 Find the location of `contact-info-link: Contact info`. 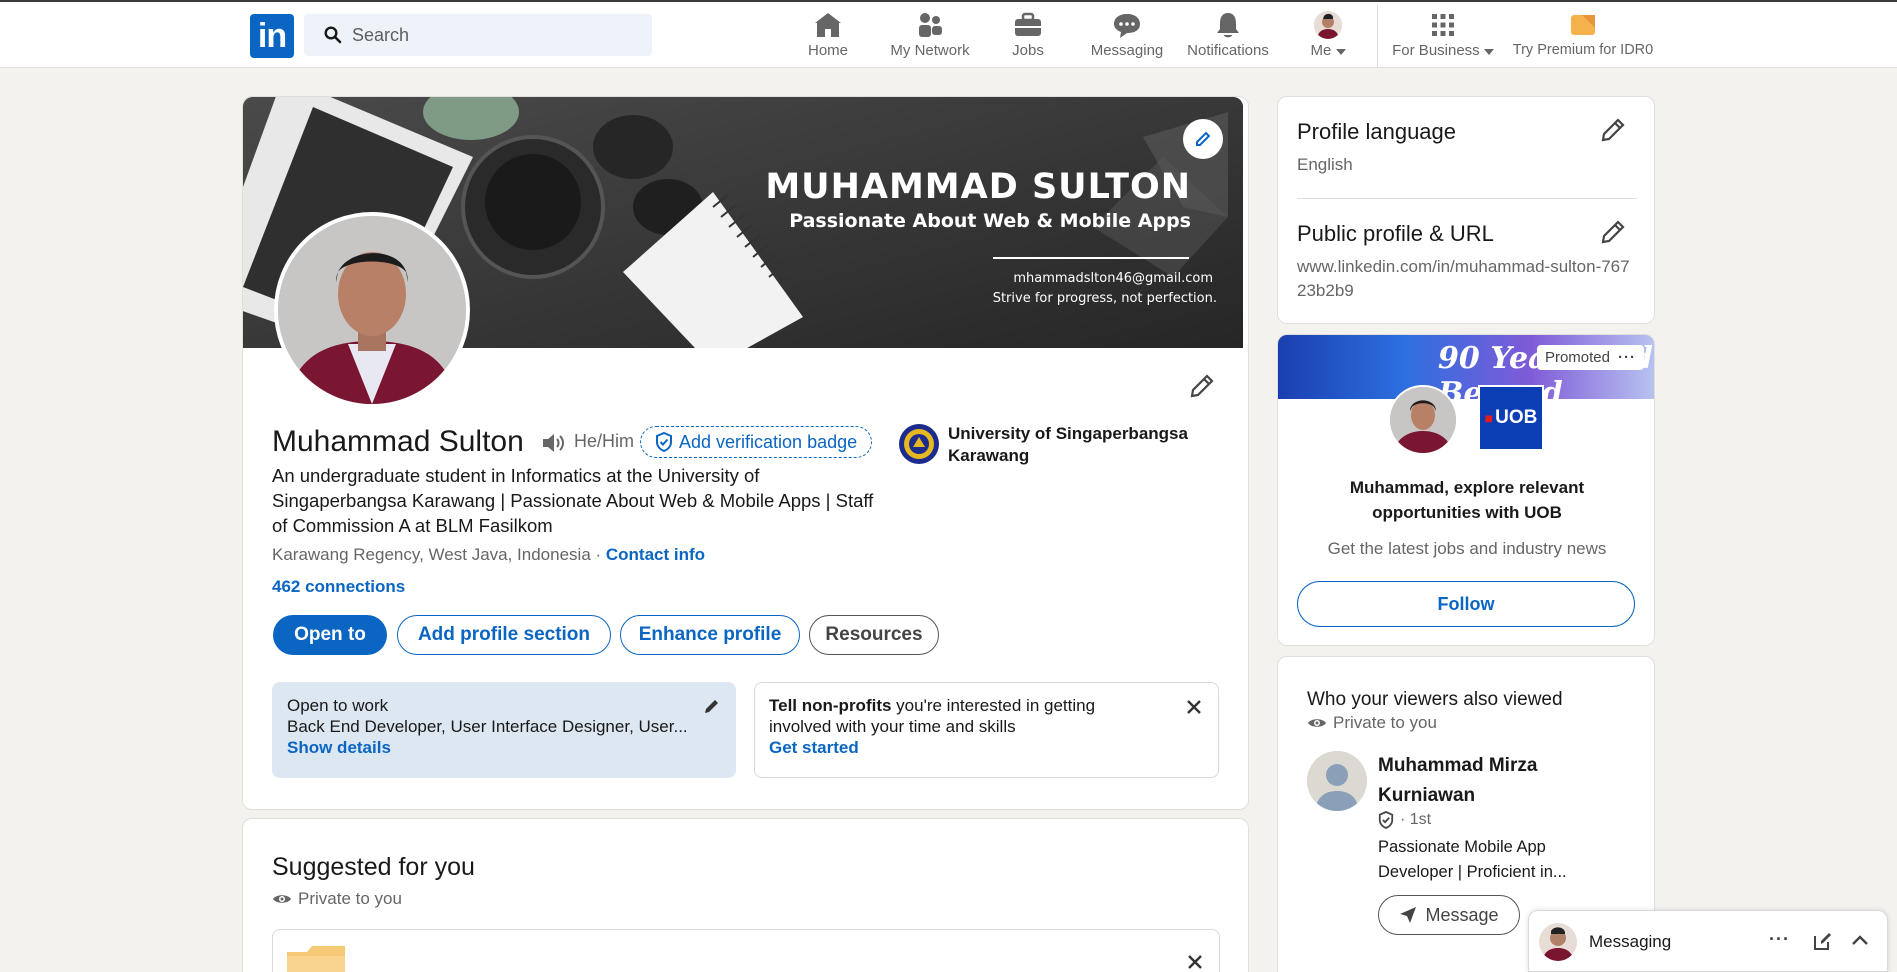

contact-info-link: Contact info is located at coordinates (655, 554).